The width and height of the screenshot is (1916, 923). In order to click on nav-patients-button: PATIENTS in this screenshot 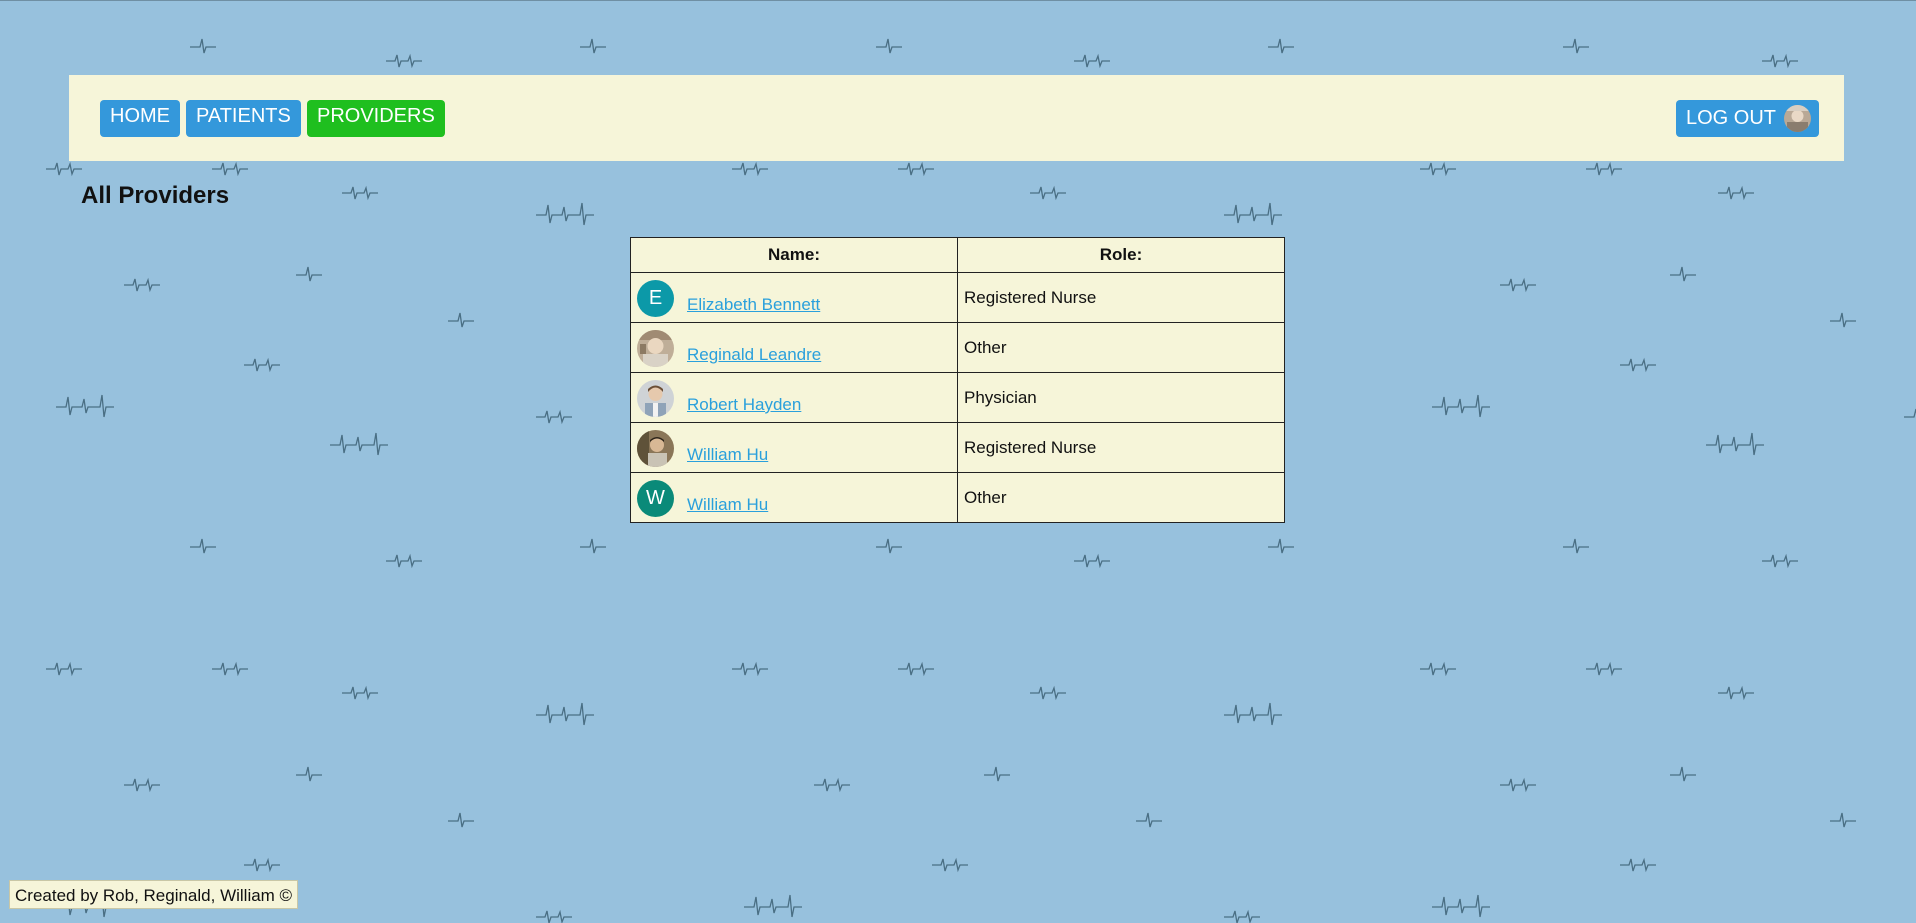, I will do `click(243, 118)`.